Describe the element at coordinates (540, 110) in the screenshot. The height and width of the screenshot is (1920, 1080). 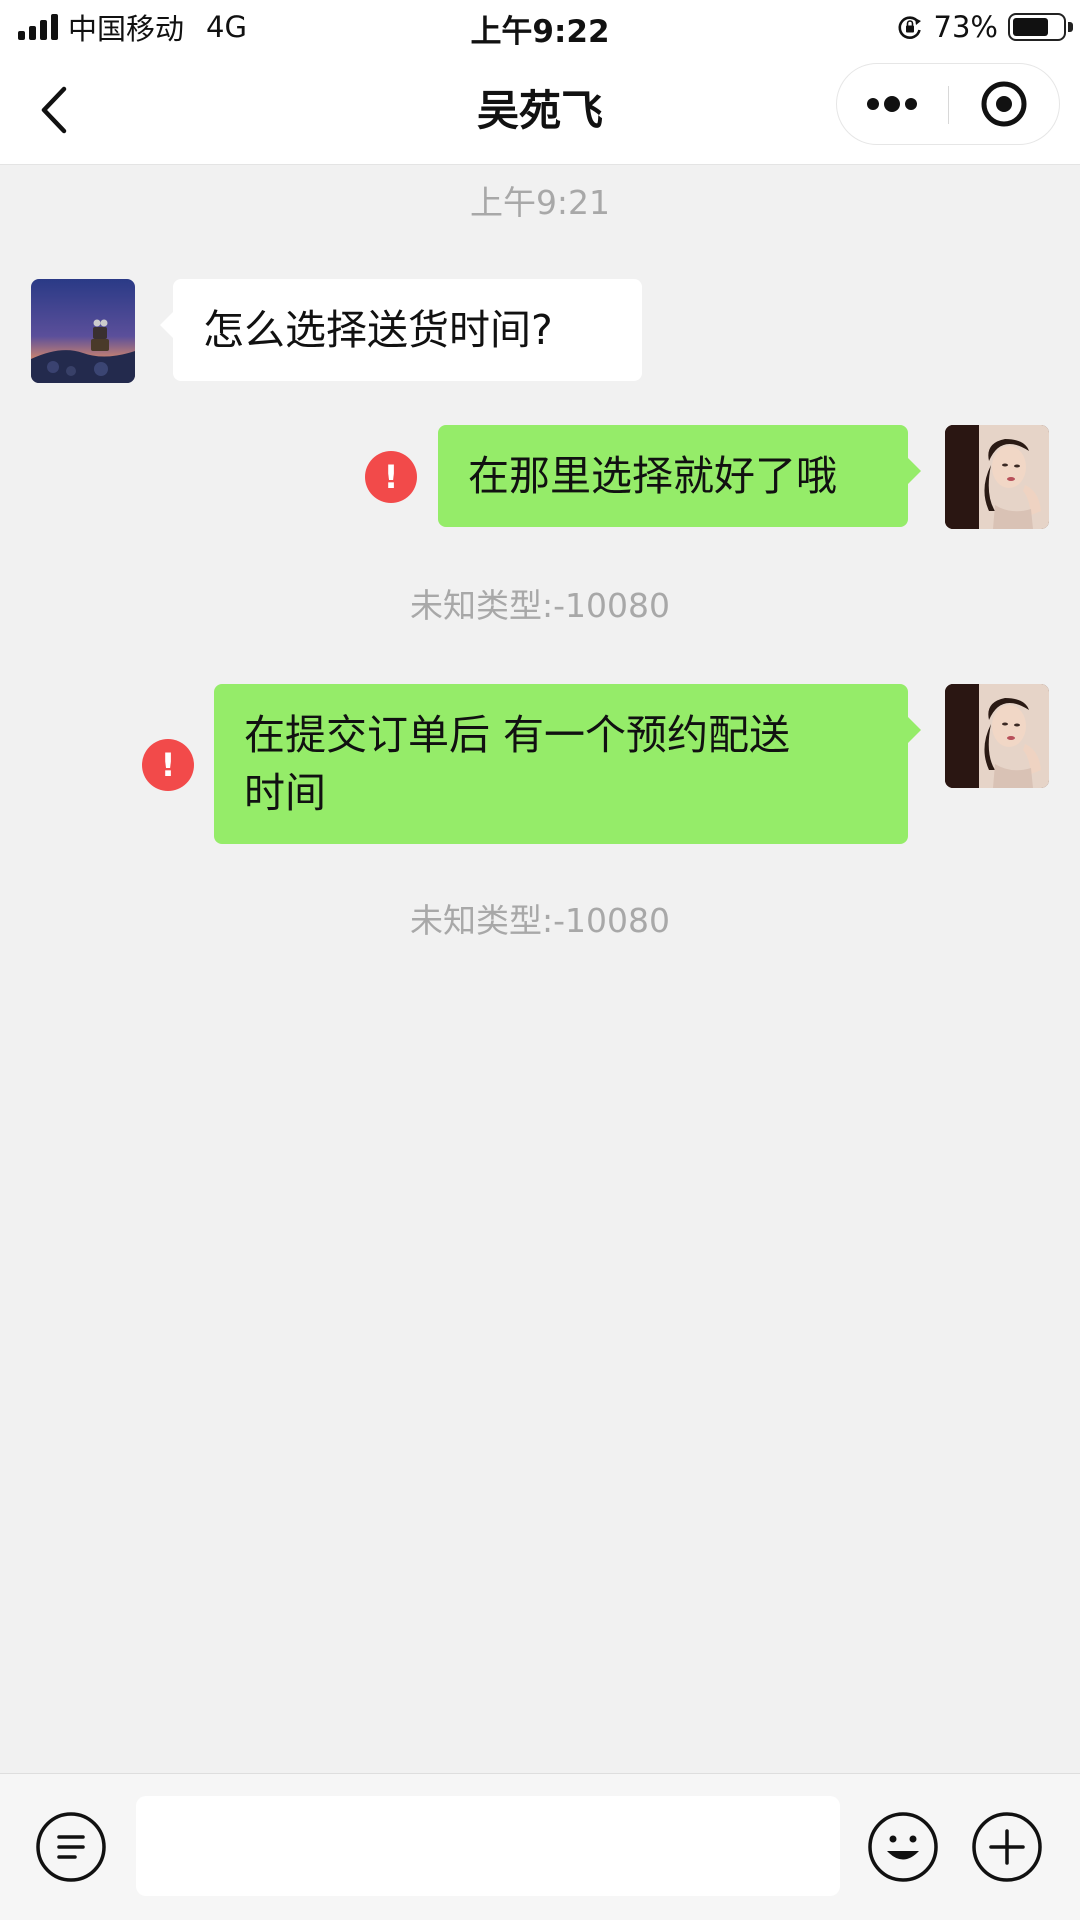
I see `nav-bar: 吴苑飞` at that location.